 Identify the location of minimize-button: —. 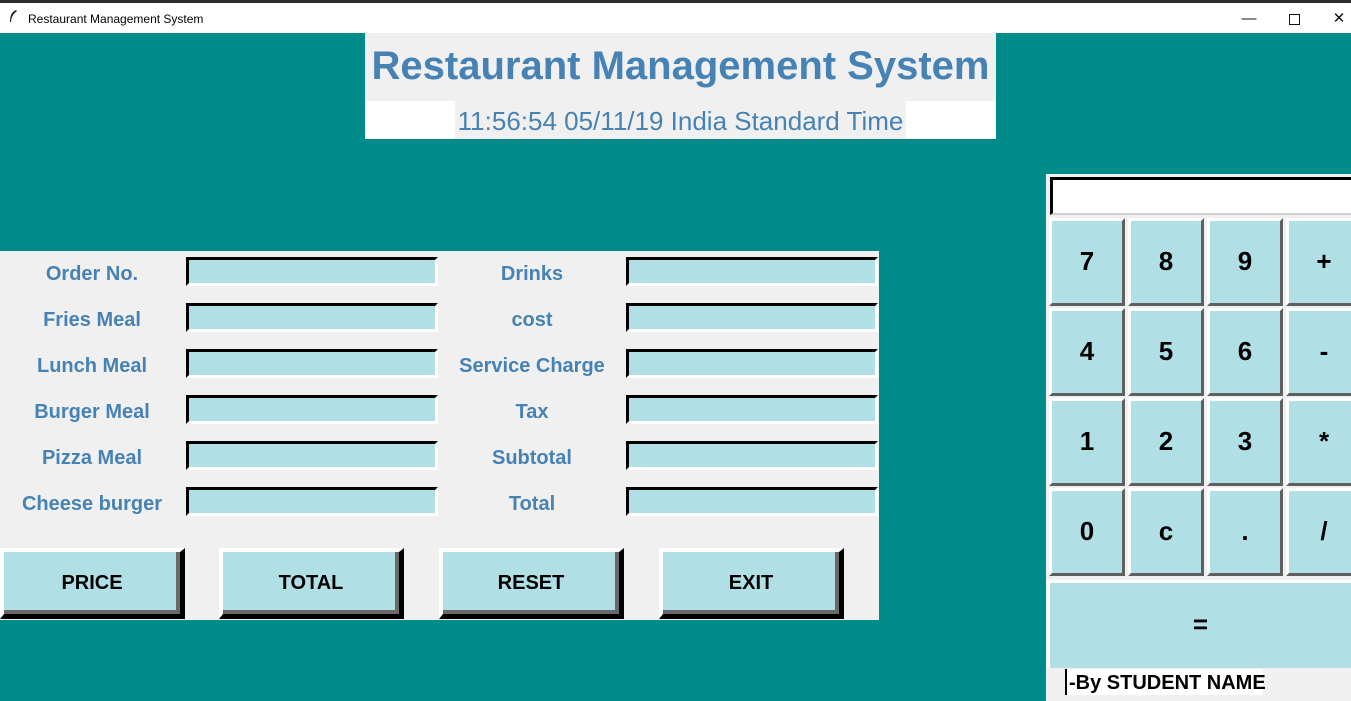
(1249, 19).